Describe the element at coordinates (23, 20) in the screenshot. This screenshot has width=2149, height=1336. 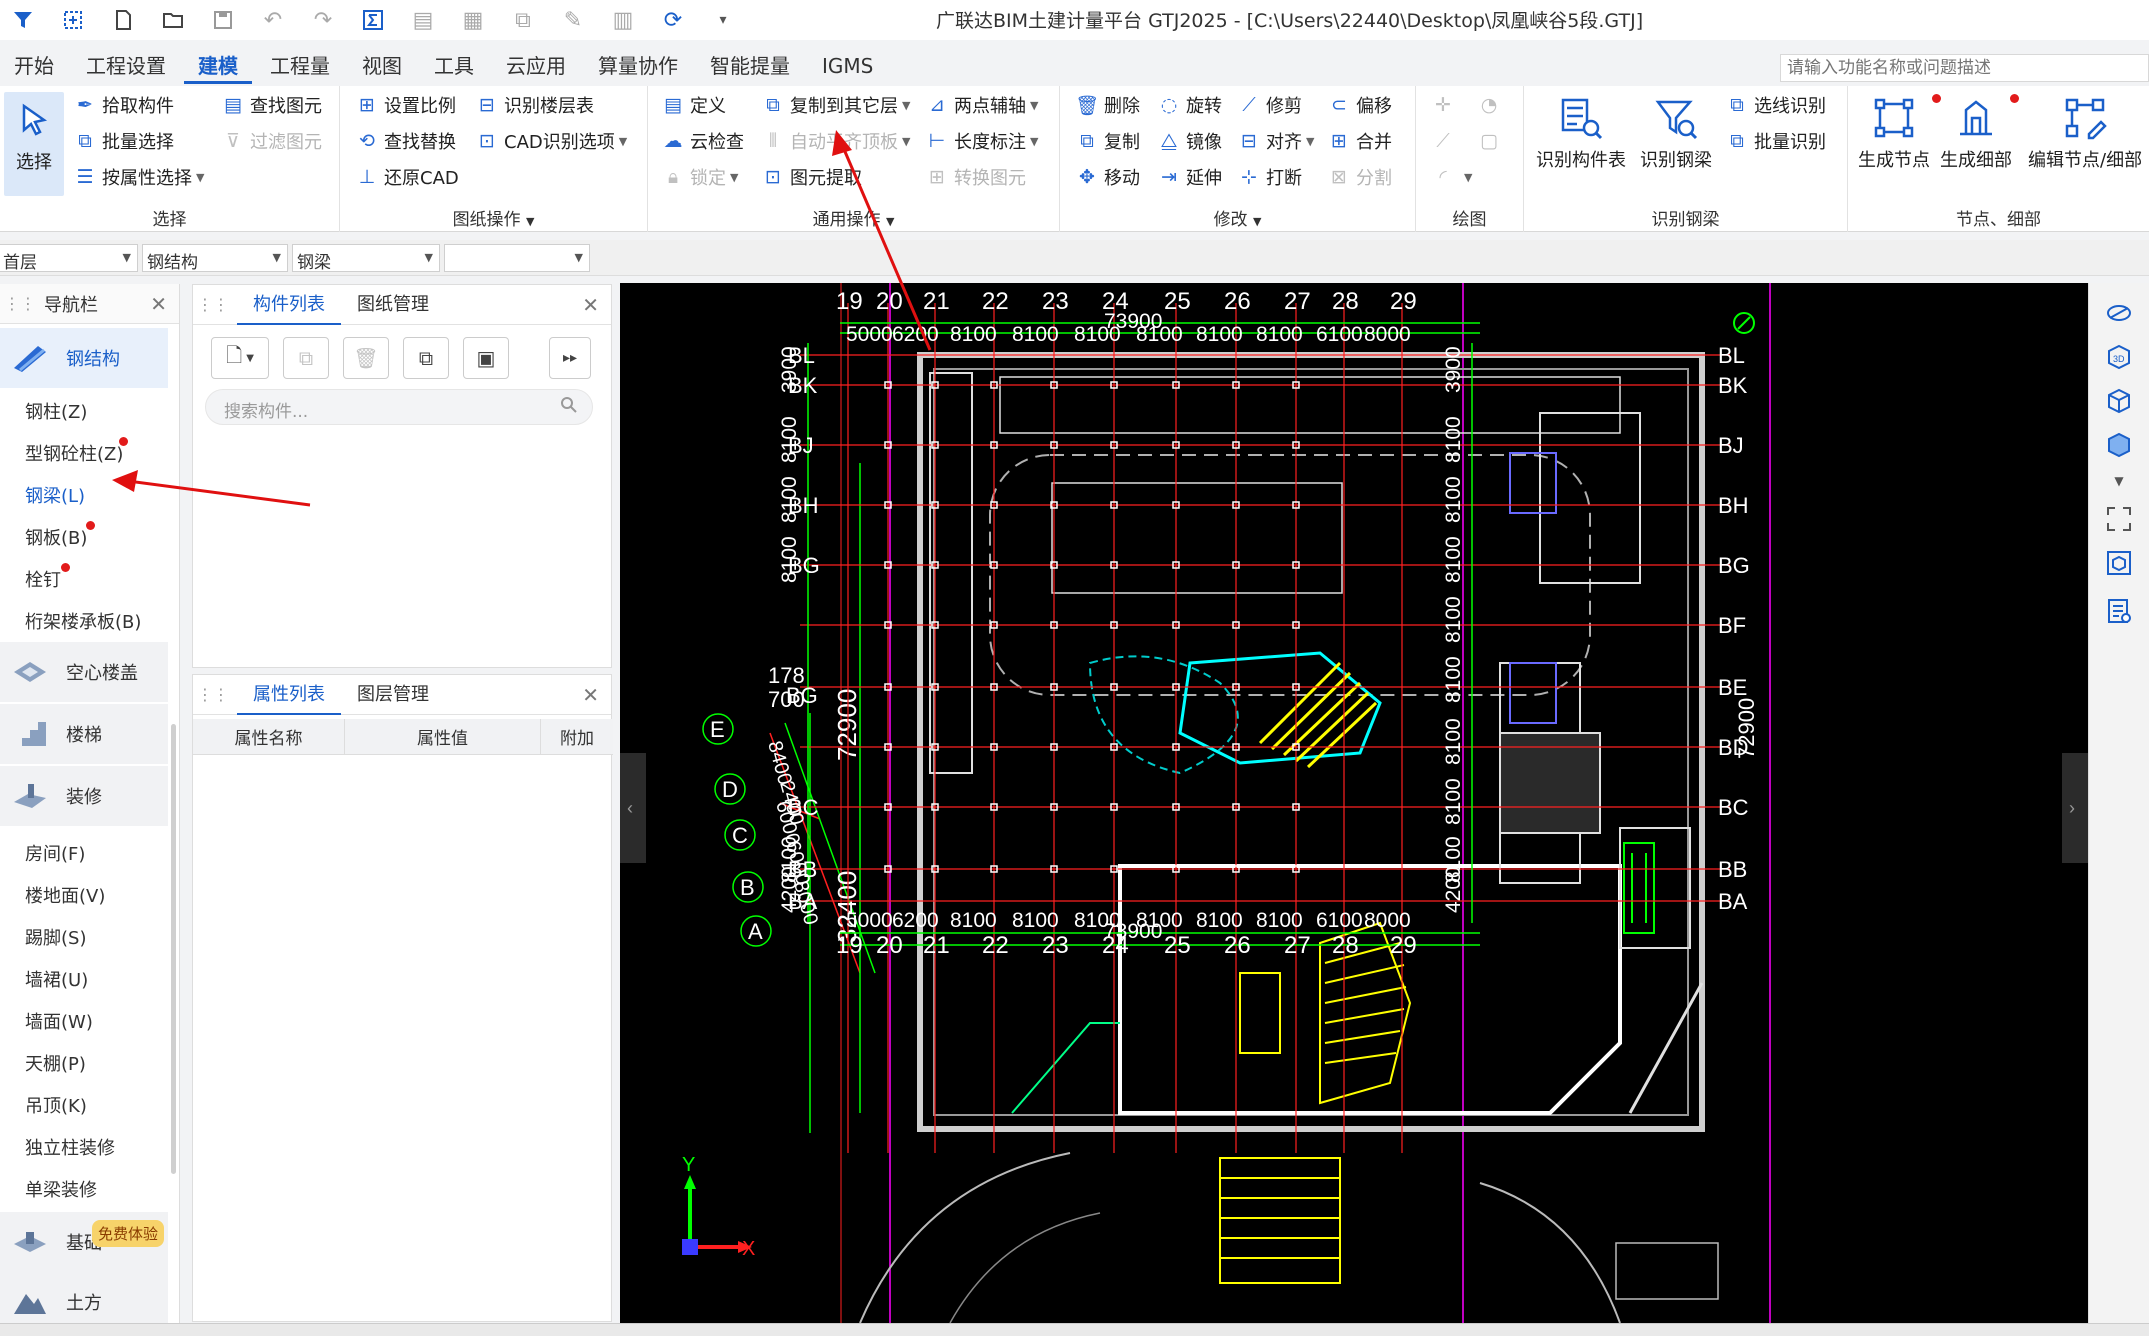
I see `app-logo-icon` at that location.